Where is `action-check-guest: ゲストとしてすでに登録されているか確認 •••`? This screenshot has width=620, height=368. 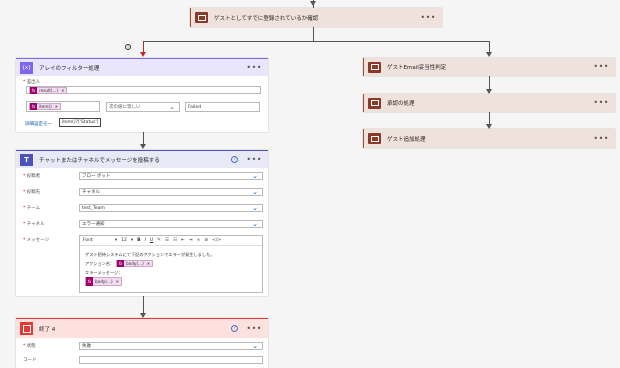 action-check-guest: ゲストとしてすでに登録されているか確認 ••• is located at coordinates (316, 17).